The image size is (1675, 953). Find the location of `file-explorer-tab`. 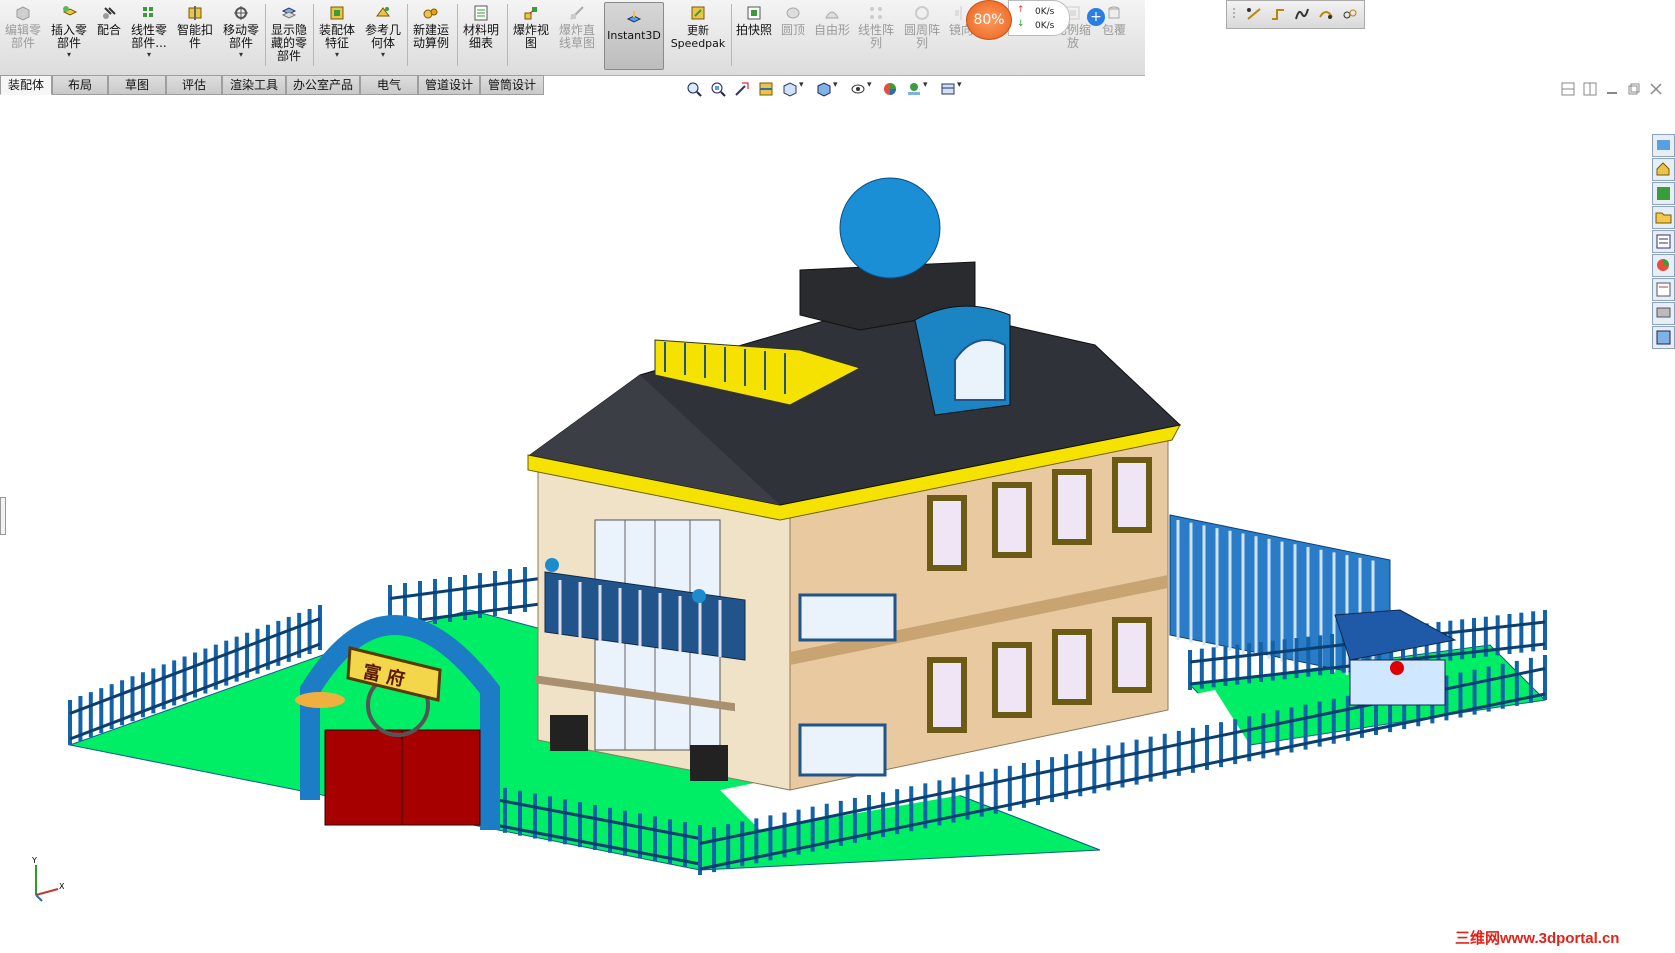

file-explorer-tab is located at coordinates (1663, 193).